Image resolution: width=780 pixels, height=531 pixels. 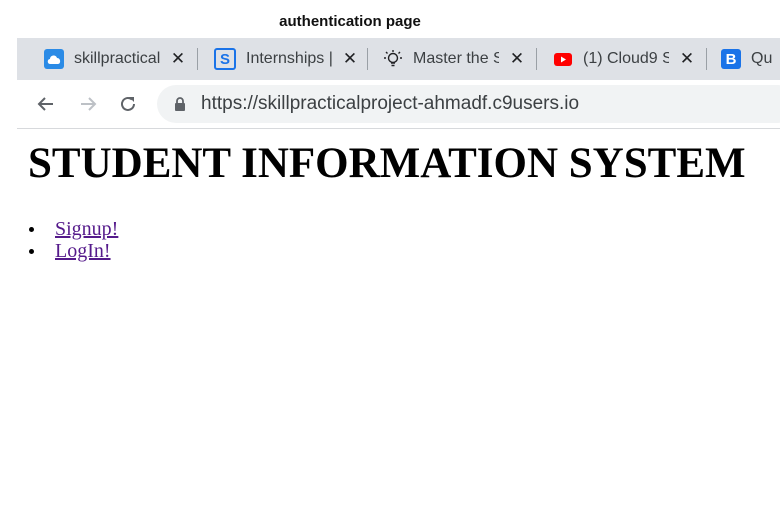 I want to click on back-button, so click(x=46, y=104).